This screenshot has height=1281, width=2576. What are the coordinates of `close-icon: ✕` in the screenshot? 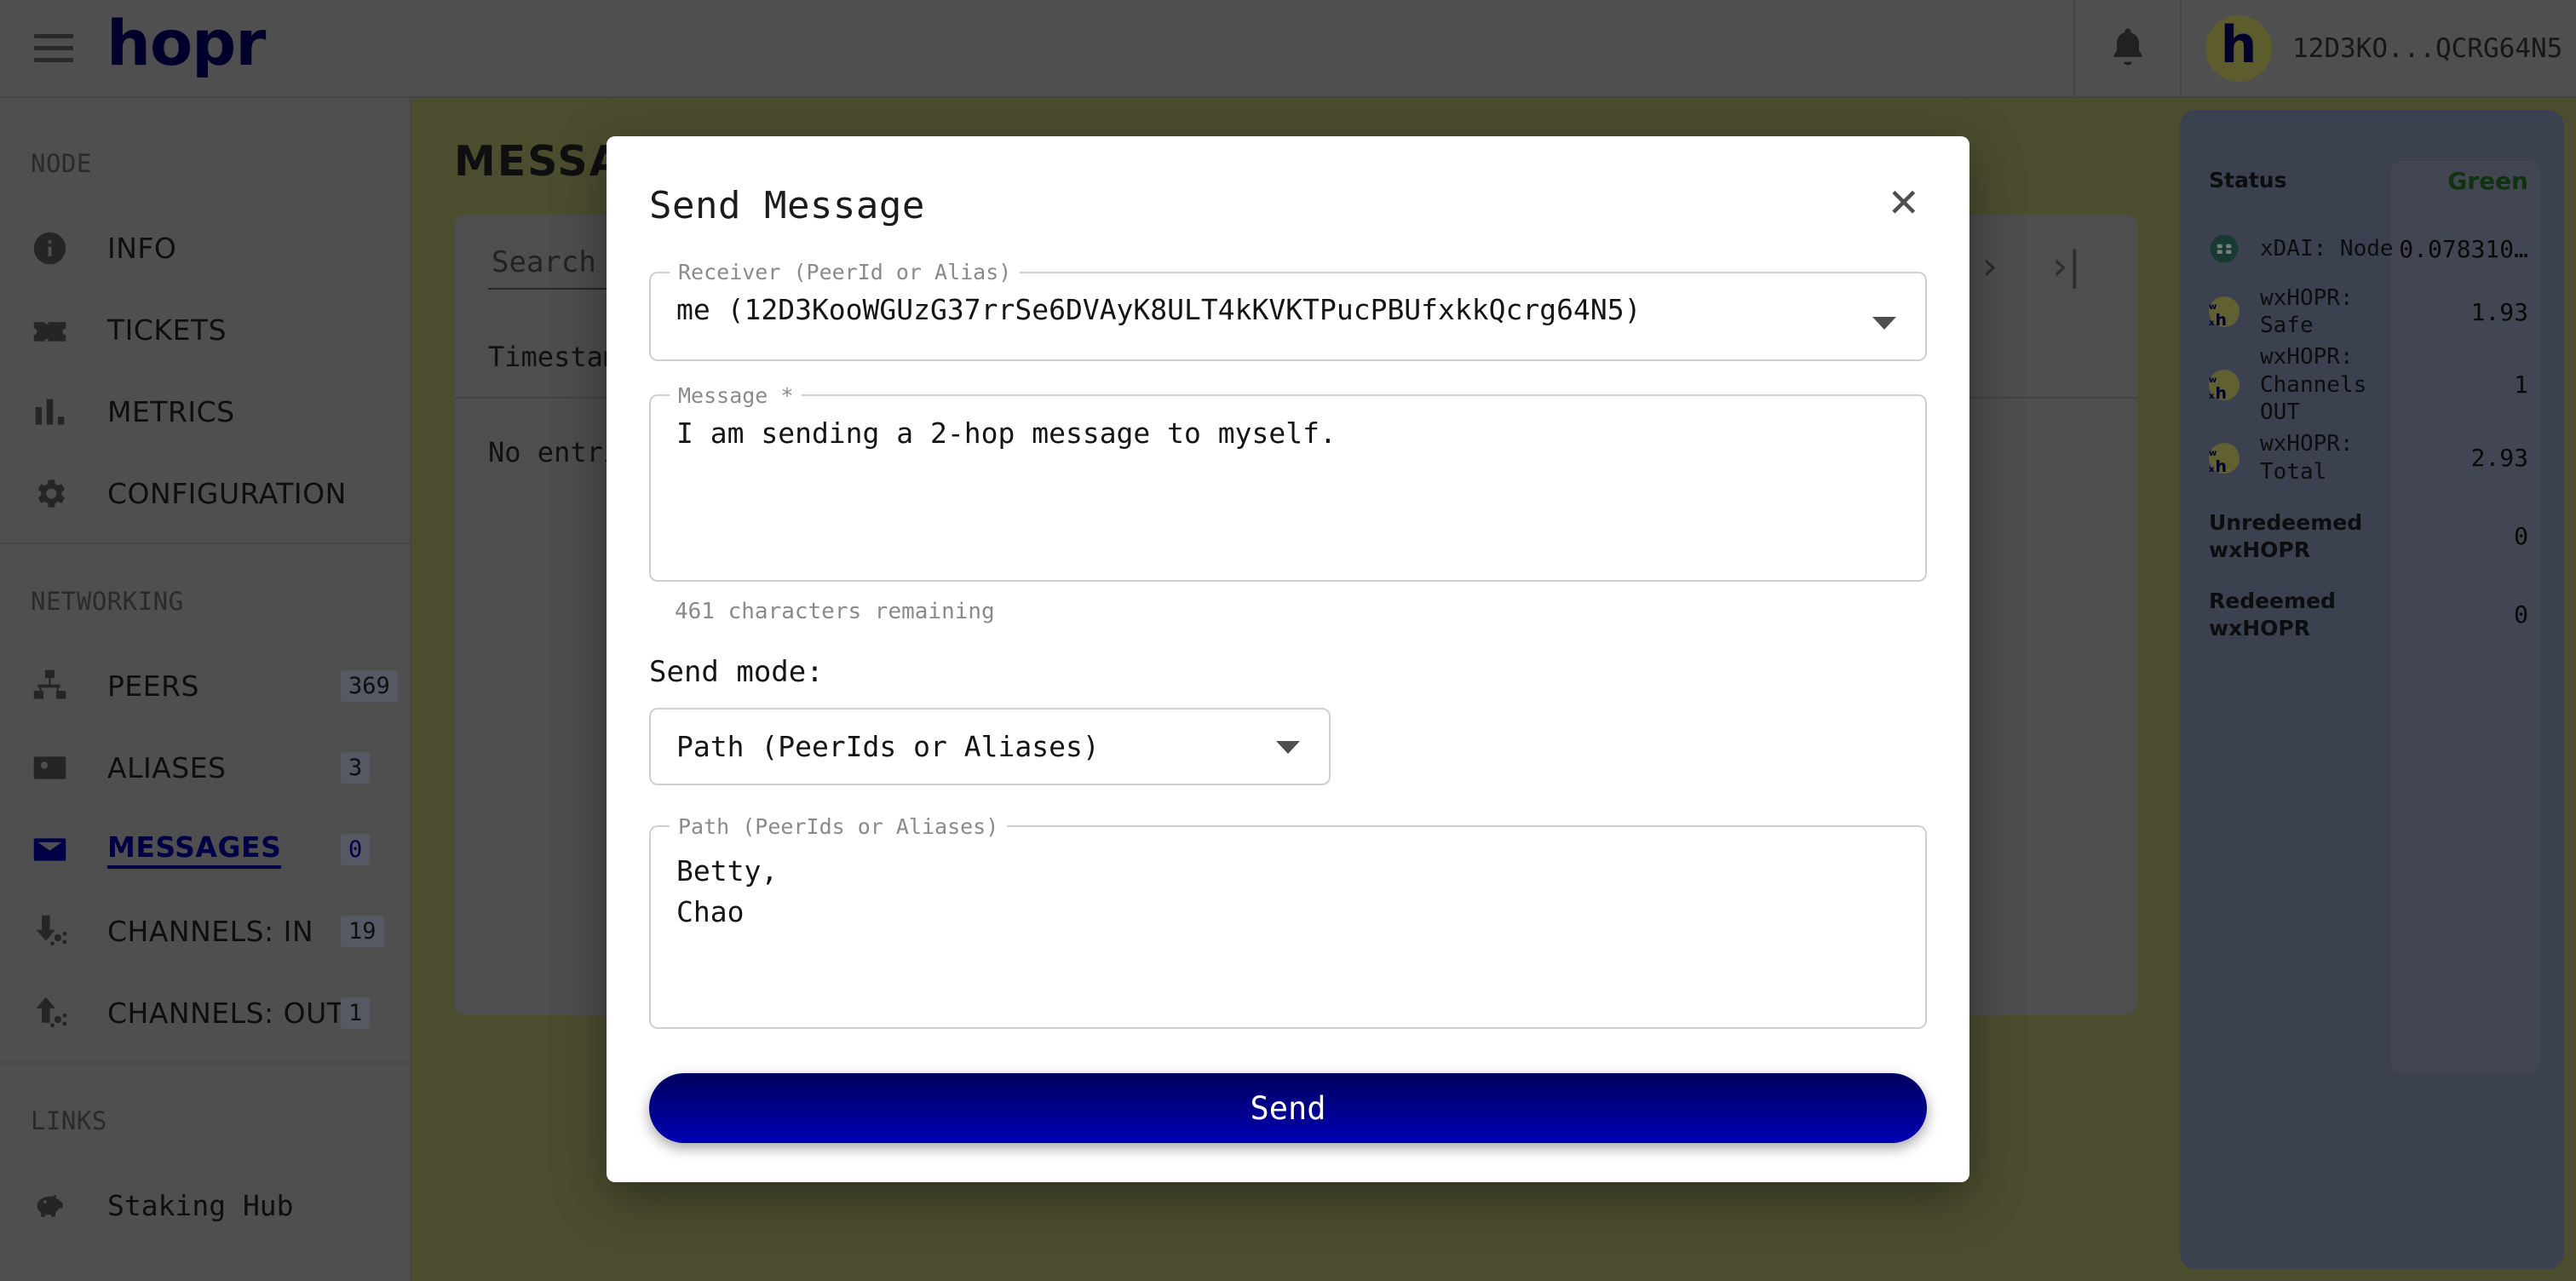 It's located at (1904, 202).